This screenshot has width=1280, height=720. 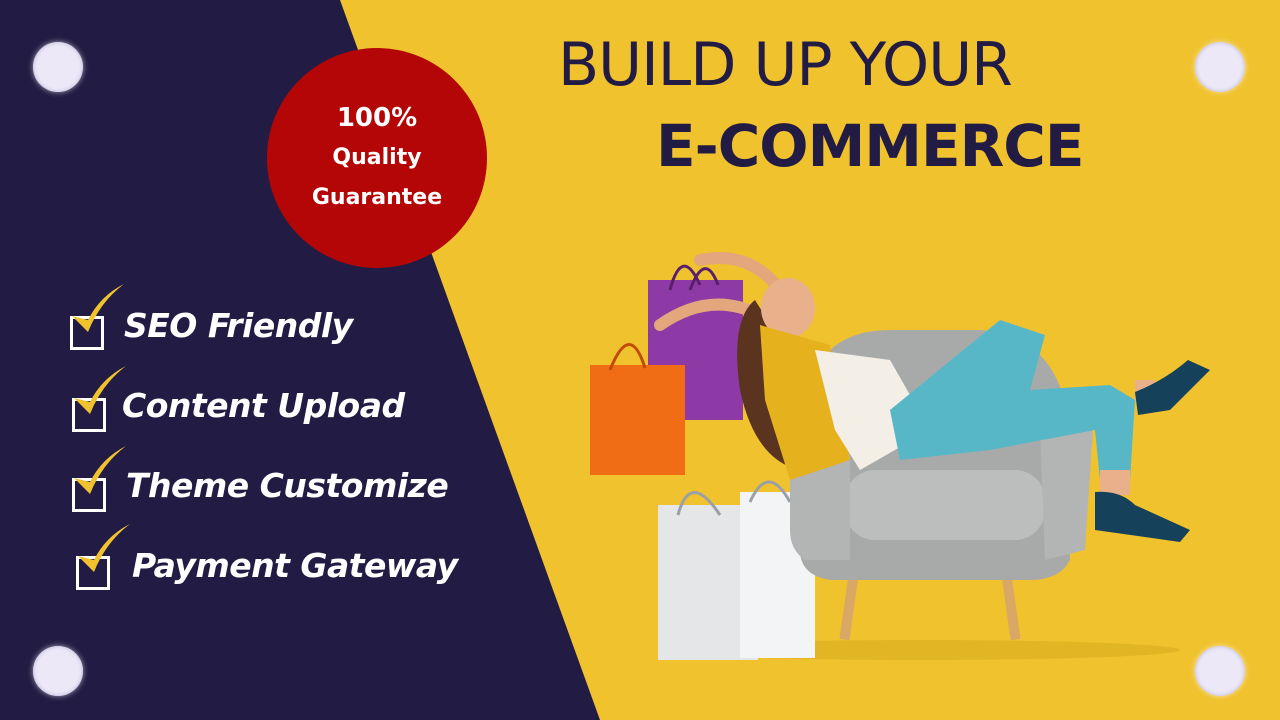 I want to click on headline-line-1: BUILD UP YOUR, so click(x=785, y=65).